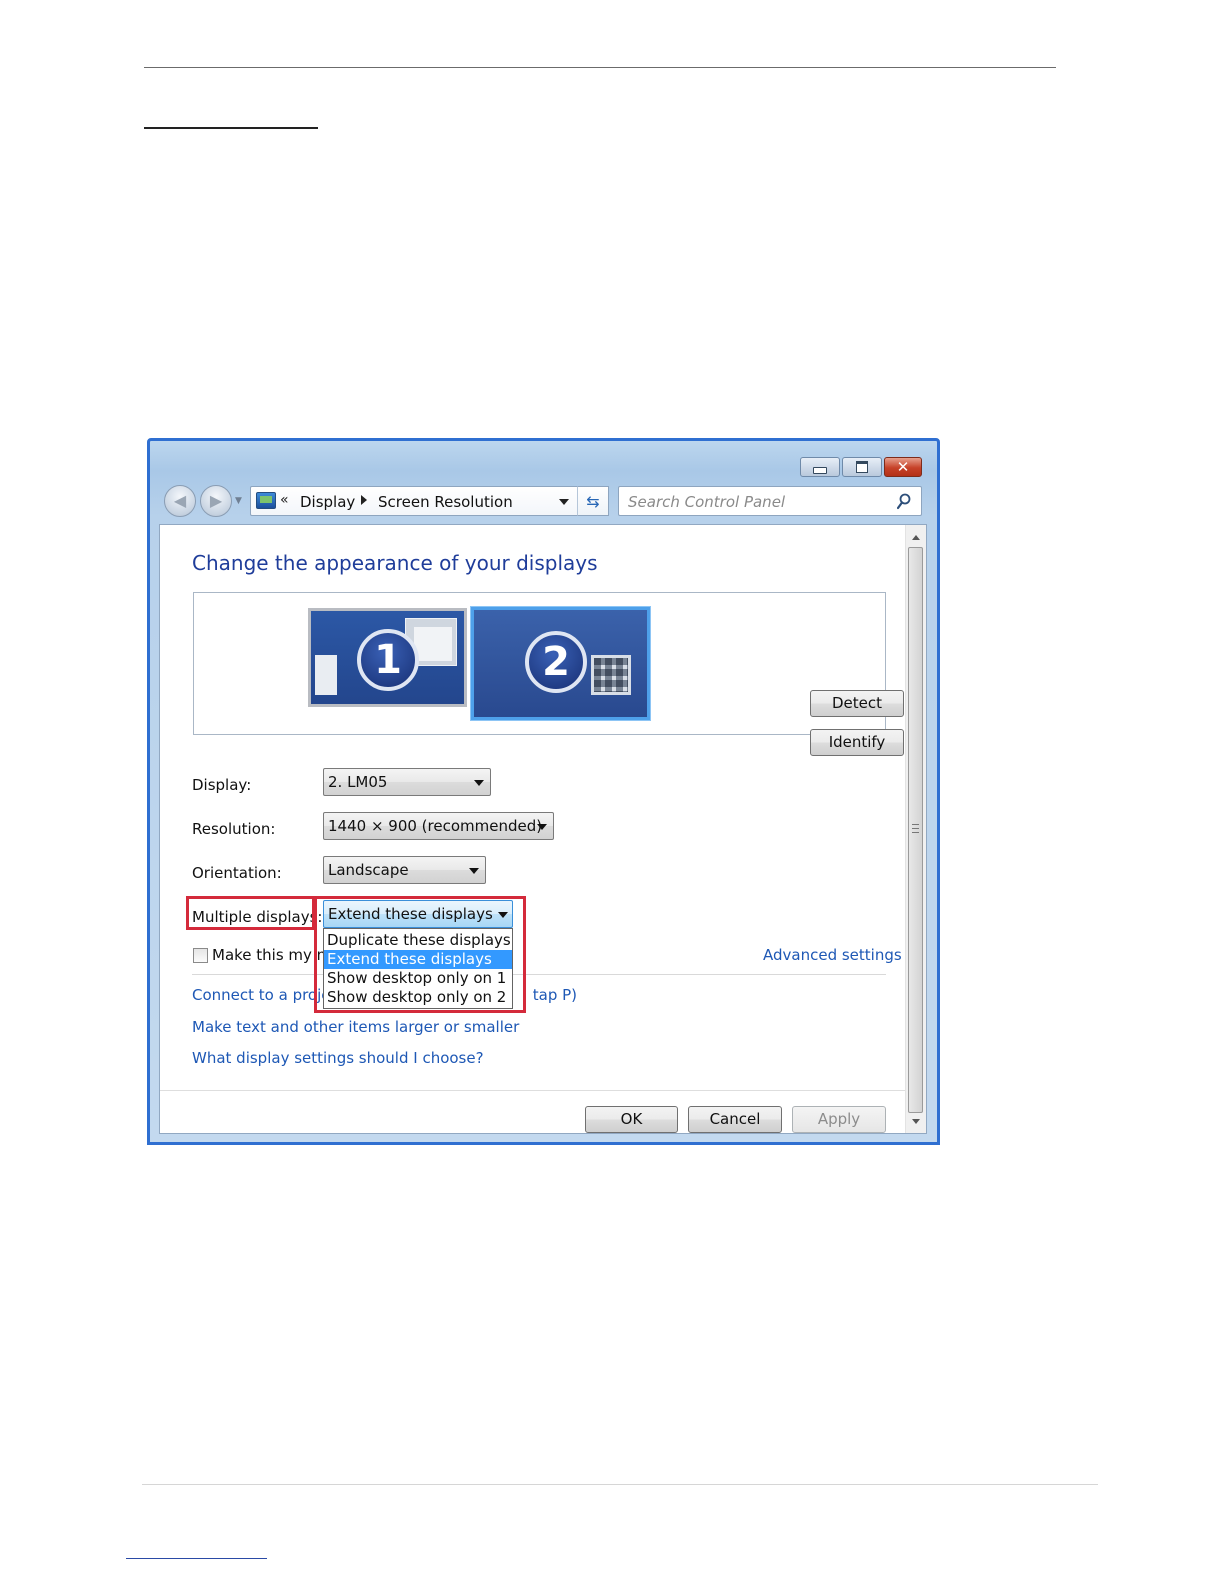 This screenshot has width=1224, height=1584. I want to click on close-icon: ✕, so click(903, 466).